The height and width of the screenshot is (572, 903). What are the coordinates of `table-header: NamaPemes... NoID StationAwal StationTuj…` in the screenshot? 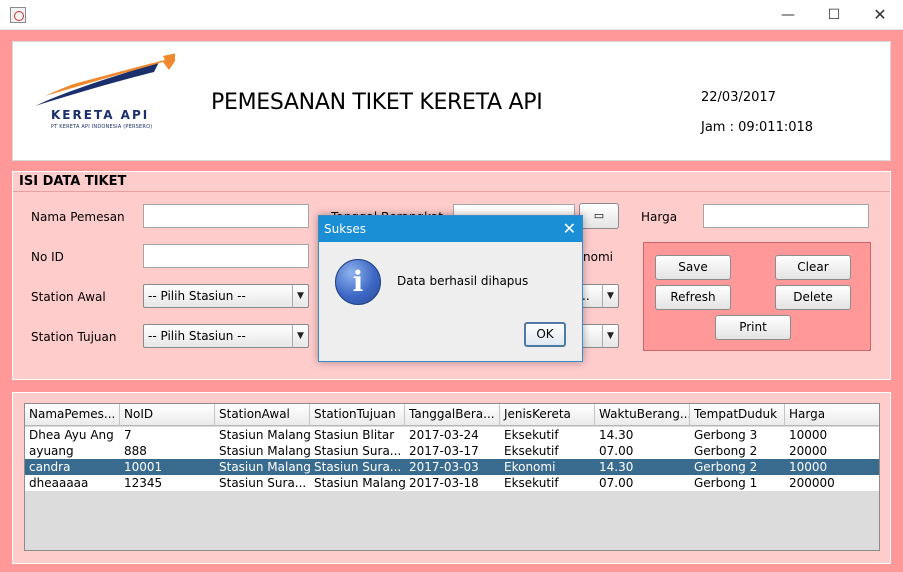 It's located at (452, 415).